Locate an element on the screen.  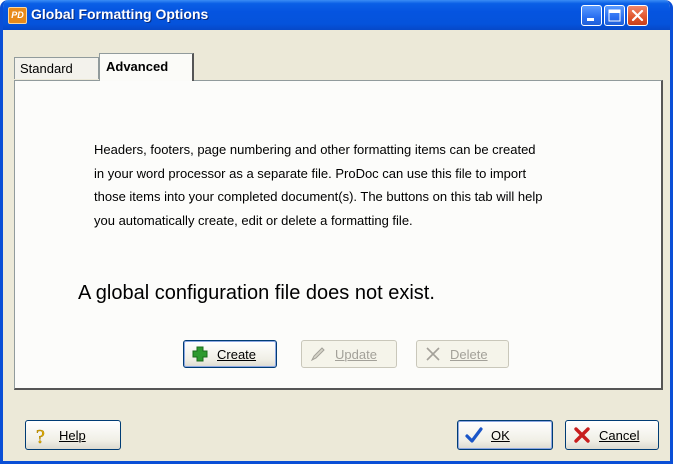
create-button-label: Create is located at coordinates (237, 354).